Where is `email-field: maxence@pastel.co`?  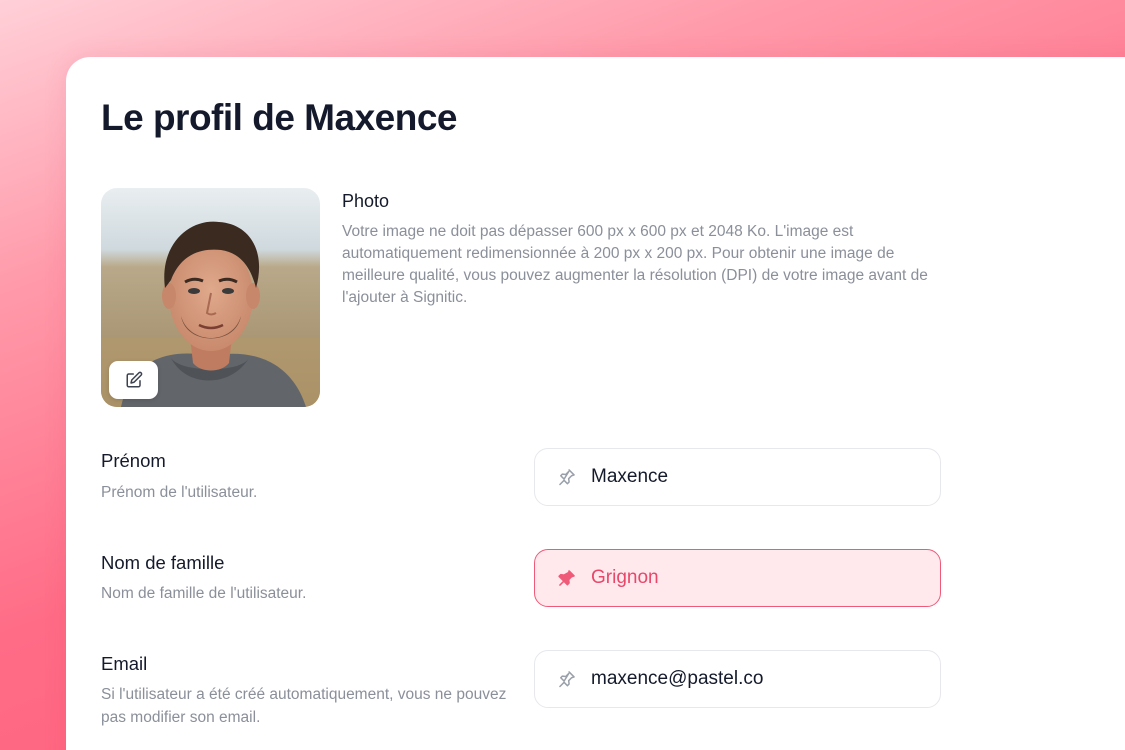
email-field: maxence@pastel.co is located at coordinates (737, 679).